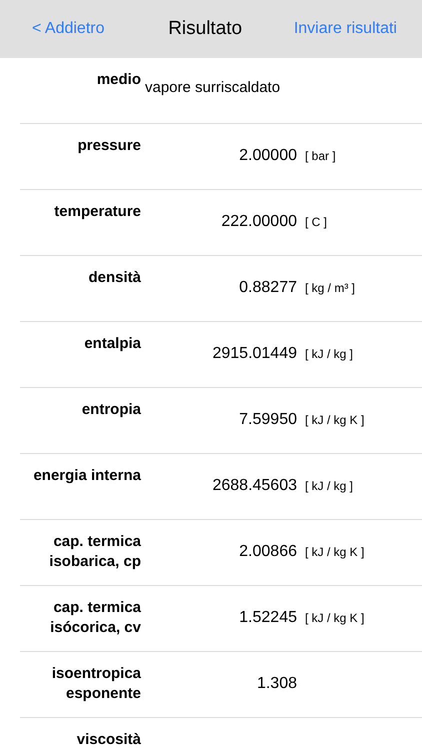 Image resolution: width=422 pixels, height=750 pixels. I want to click on unit-label: [ C ], so click(316, 222).